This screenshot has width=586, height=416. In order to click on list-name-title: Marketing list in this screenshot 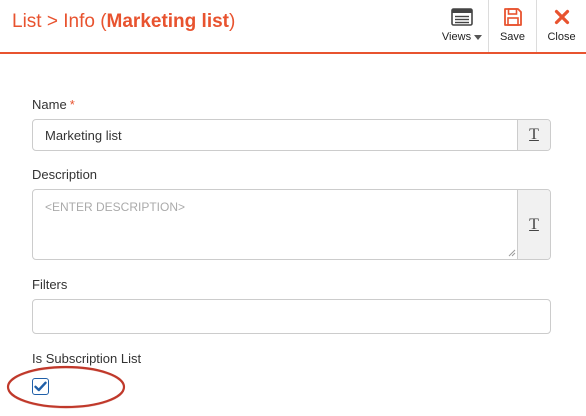, I will do `click(168, 21)`.